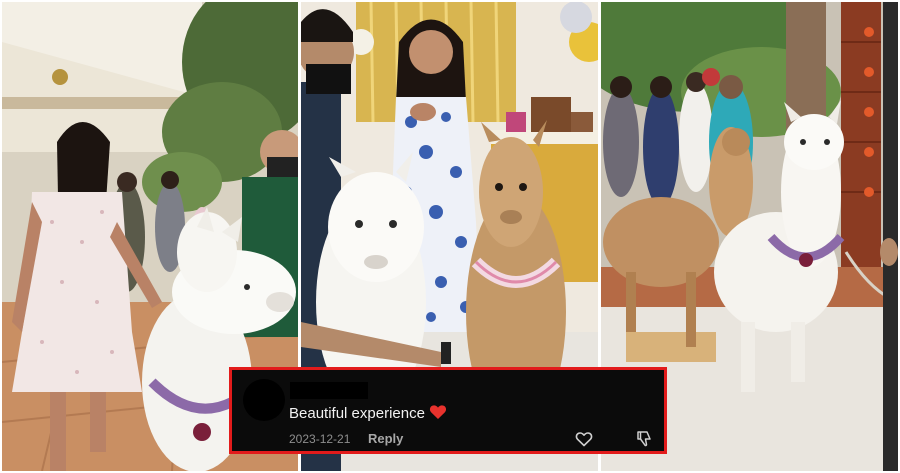 This screenshot has width=900, height=473. What do you see at coordinates (357, 413) in the screenshot?
I see `comment-body: Beautiful experience` at bounding box center [357, 413].